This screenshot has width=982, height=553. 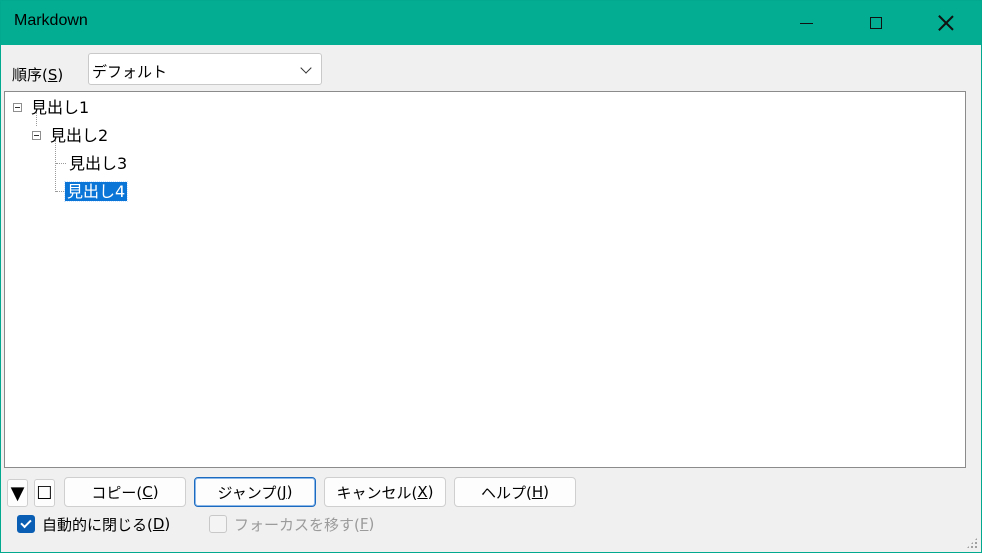 I want to click on cancel-button-end: ), so click(x=430, y=492).